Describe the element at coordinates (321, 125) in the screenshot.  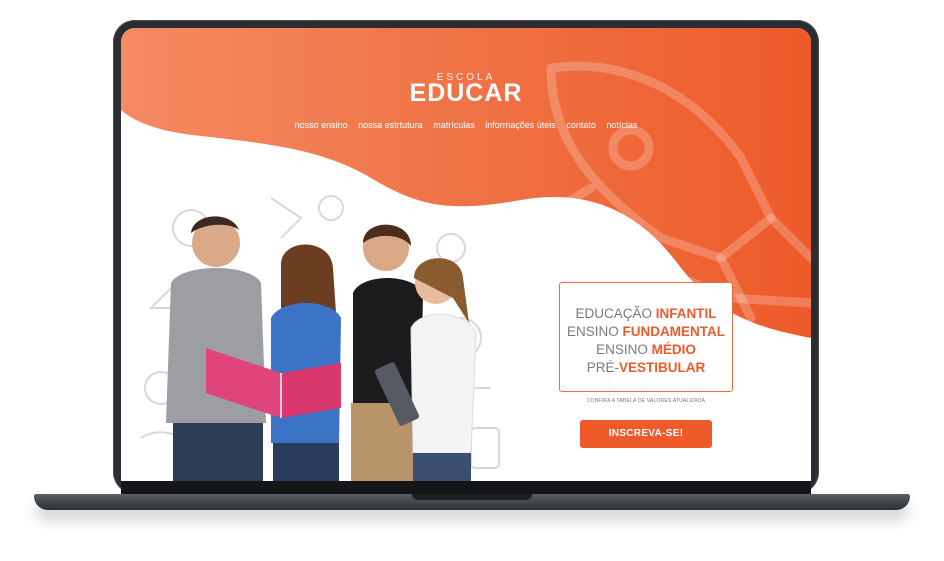
I see `nav-item-nosso-ensino: nosso ensino` at that location.